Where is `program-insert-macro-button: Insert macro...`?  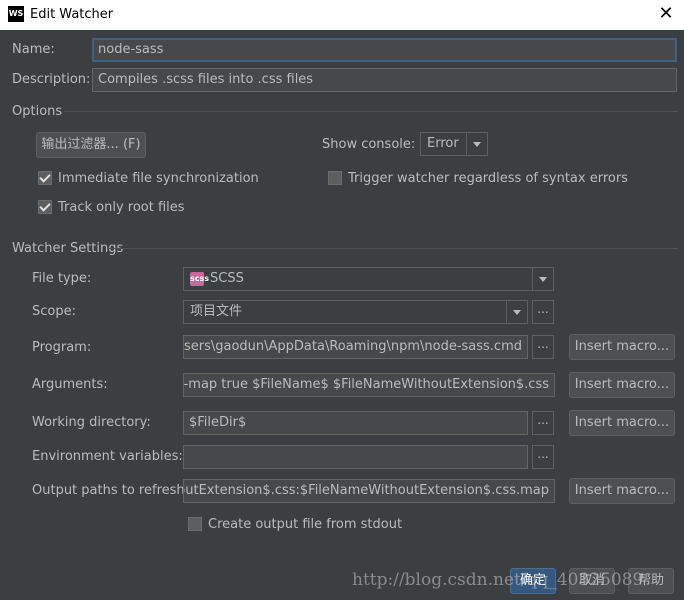
program-insert-macro-button: Insert macro... is located at coordinates (622, 347).